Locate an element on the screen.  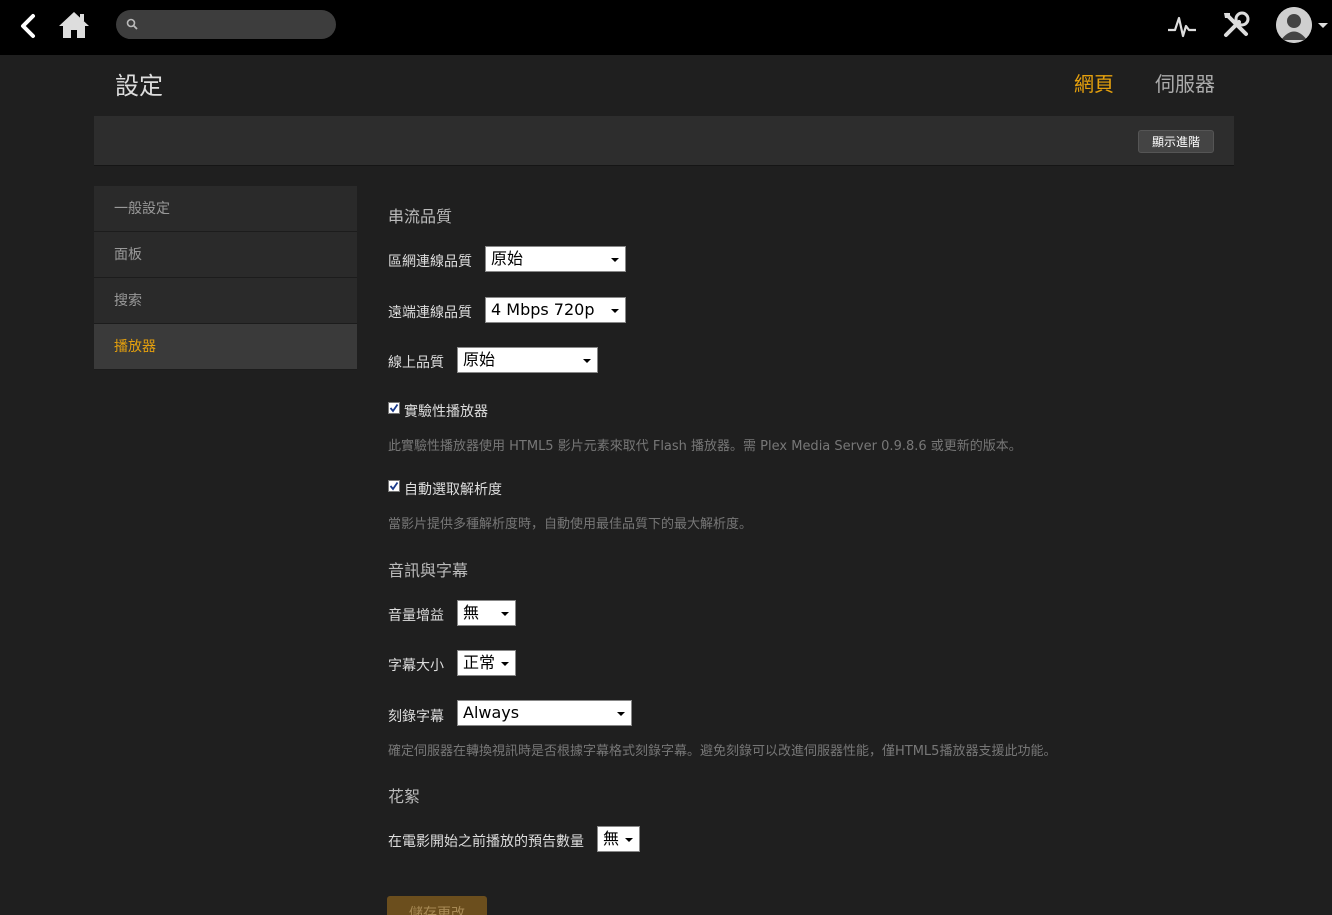
auto-resolution-checkbox is located at coordinates (394, 486).